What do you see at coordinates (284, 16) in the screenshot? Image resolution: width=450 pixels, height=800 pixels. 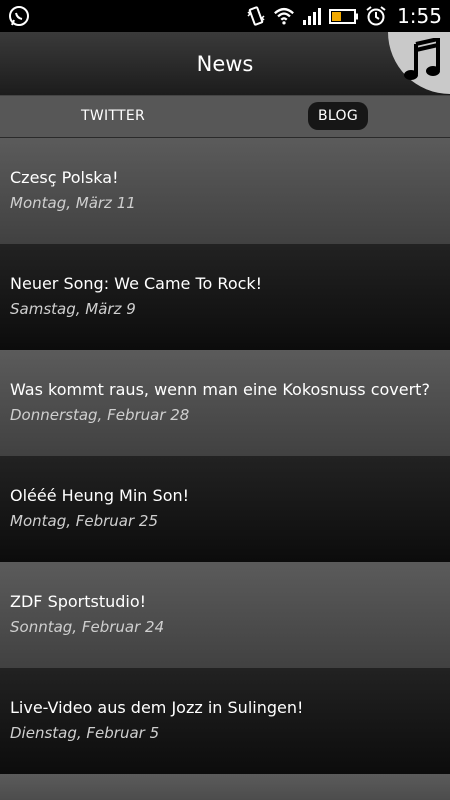 I see `wifi-icon` at bounding box center [284, 16].